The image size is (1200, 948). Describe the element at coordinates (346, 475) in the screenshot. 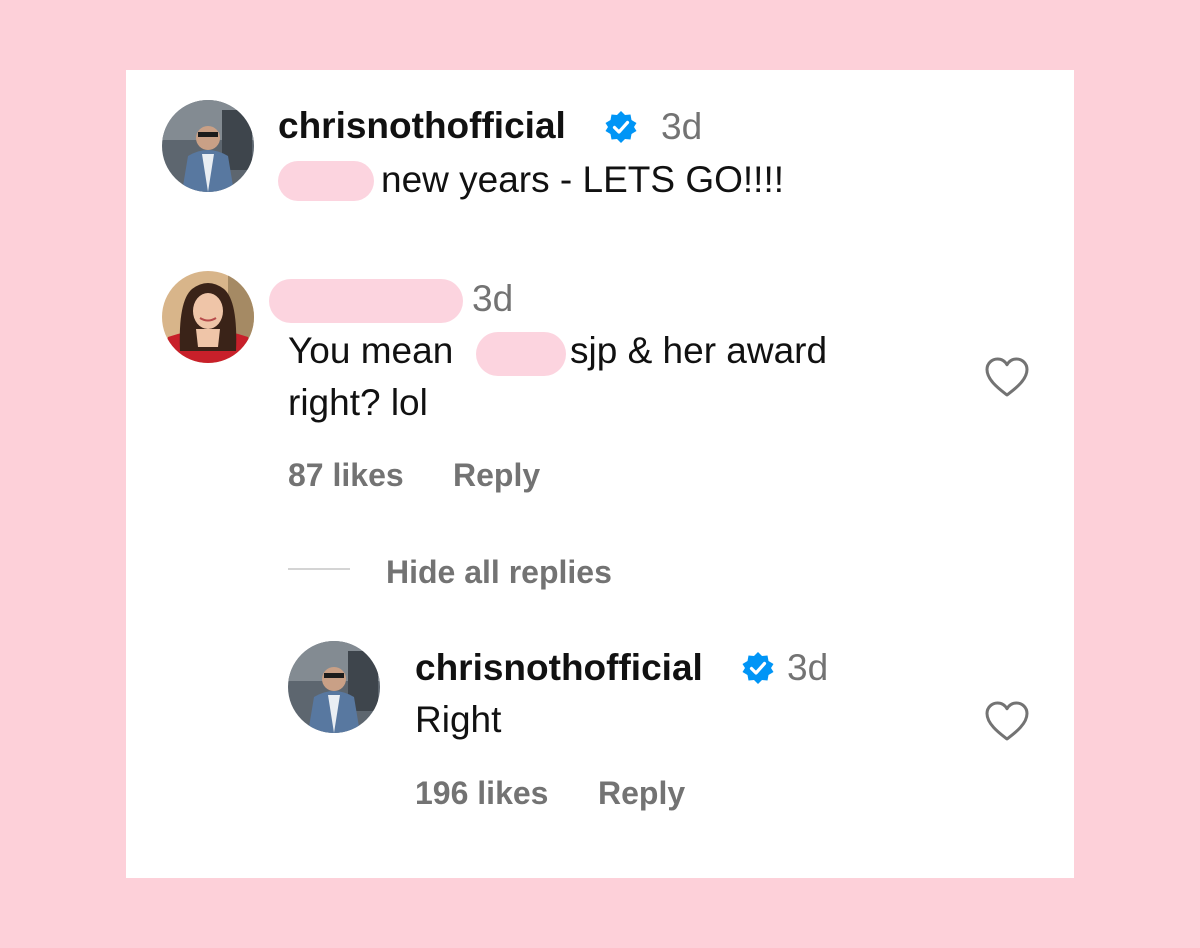

I see `like-count: 87 likes` at that location.